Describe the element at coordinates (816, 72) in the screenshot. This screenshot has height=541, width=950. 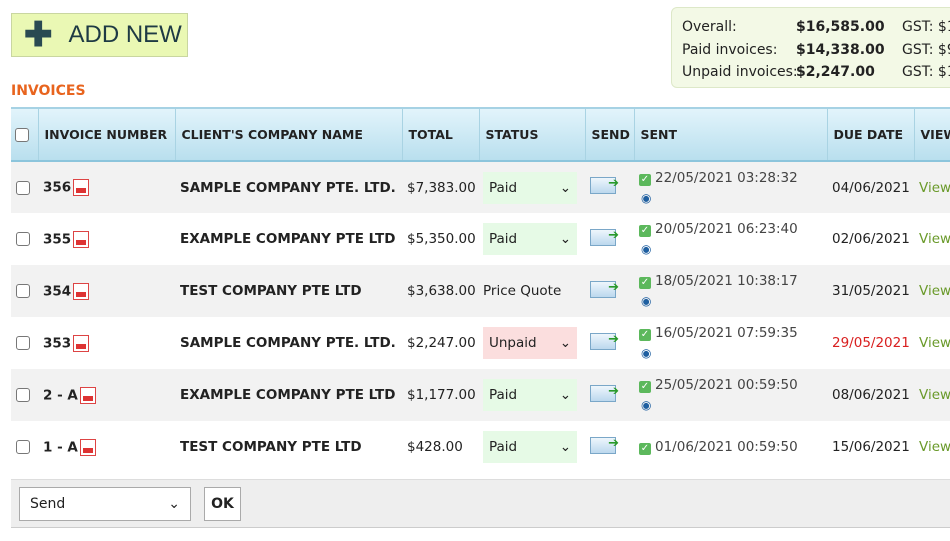
I see `summary-unpaid: Unpaid invoices:$2,247.00GST: $1` at that location.